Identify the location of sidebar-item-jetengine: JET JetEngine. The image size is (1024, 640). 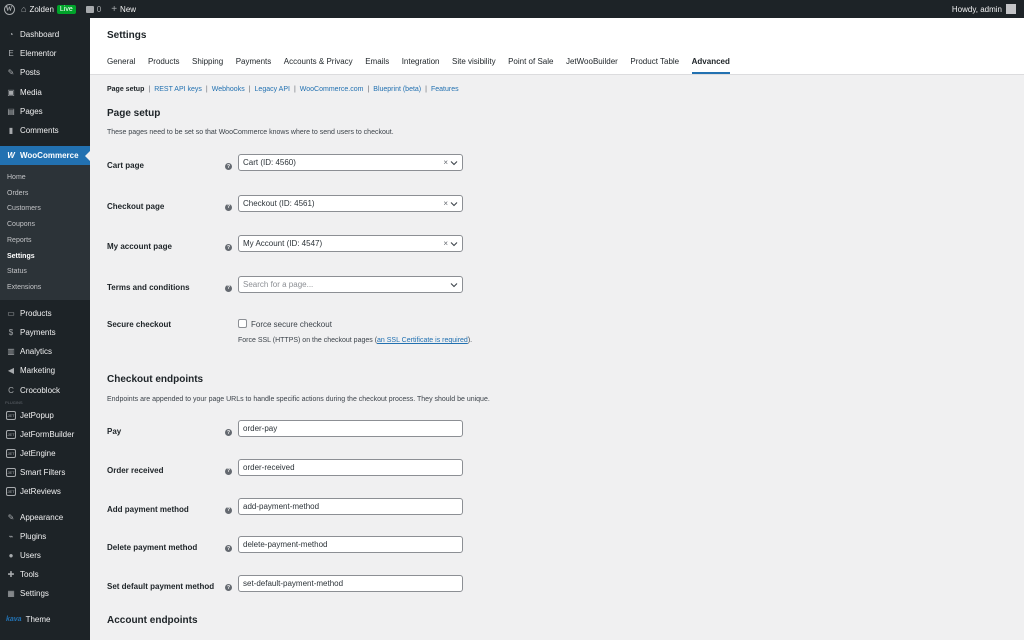
(45, 453).